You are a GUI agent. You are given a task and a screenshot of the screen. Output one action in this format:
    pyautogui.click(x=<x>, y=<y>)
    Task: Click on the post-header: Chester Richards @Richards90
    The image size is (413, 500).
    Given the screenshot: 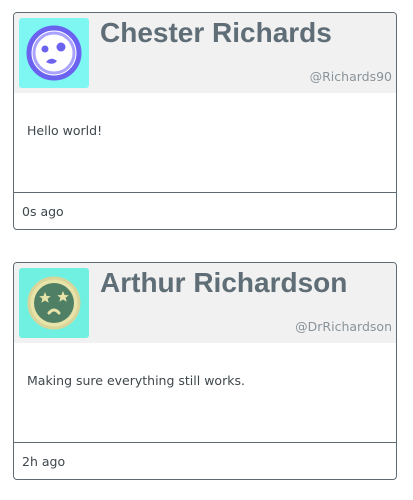 What is the action you would take?
    pyautogui.click(x=205, y=53)
    